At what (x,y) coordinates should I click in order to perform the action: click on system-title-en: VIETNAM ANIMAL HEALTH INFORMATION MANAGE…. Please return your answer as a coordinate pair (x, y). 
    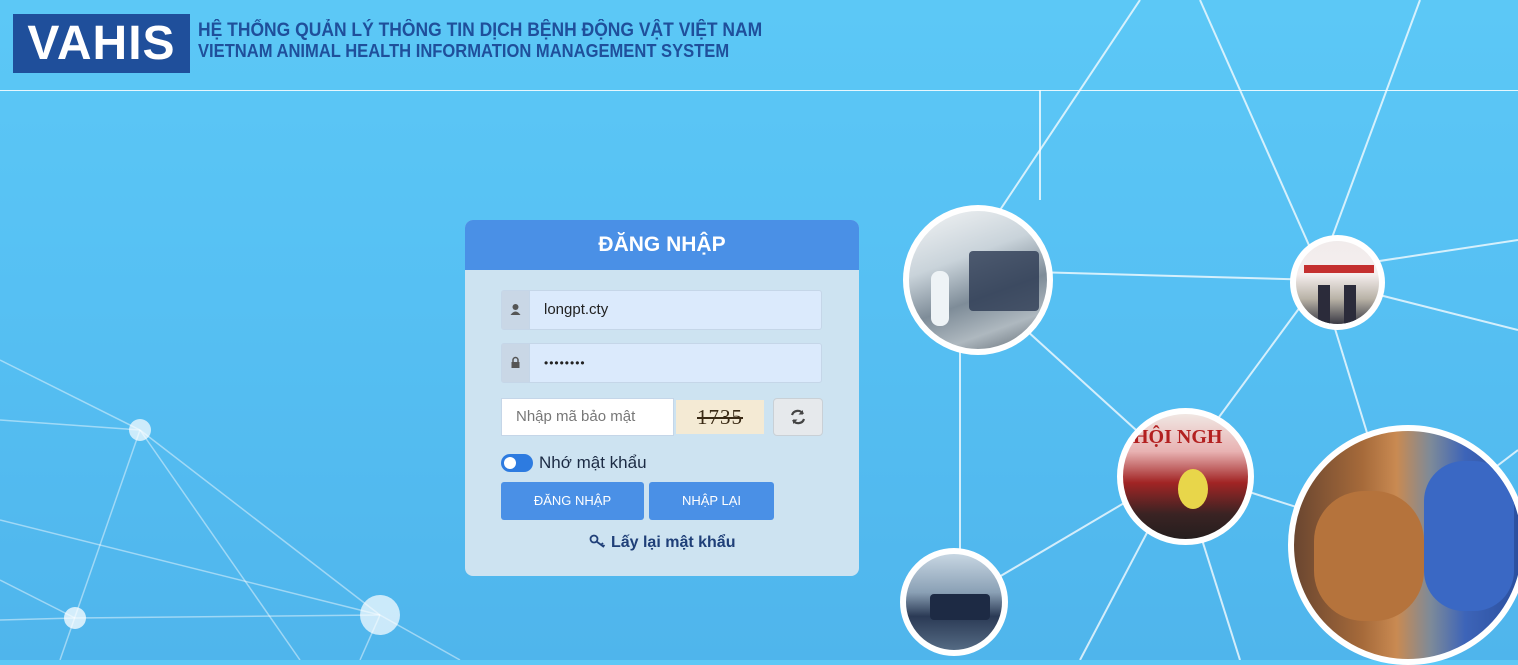
    Looking at the image, I should click on (464, 51).